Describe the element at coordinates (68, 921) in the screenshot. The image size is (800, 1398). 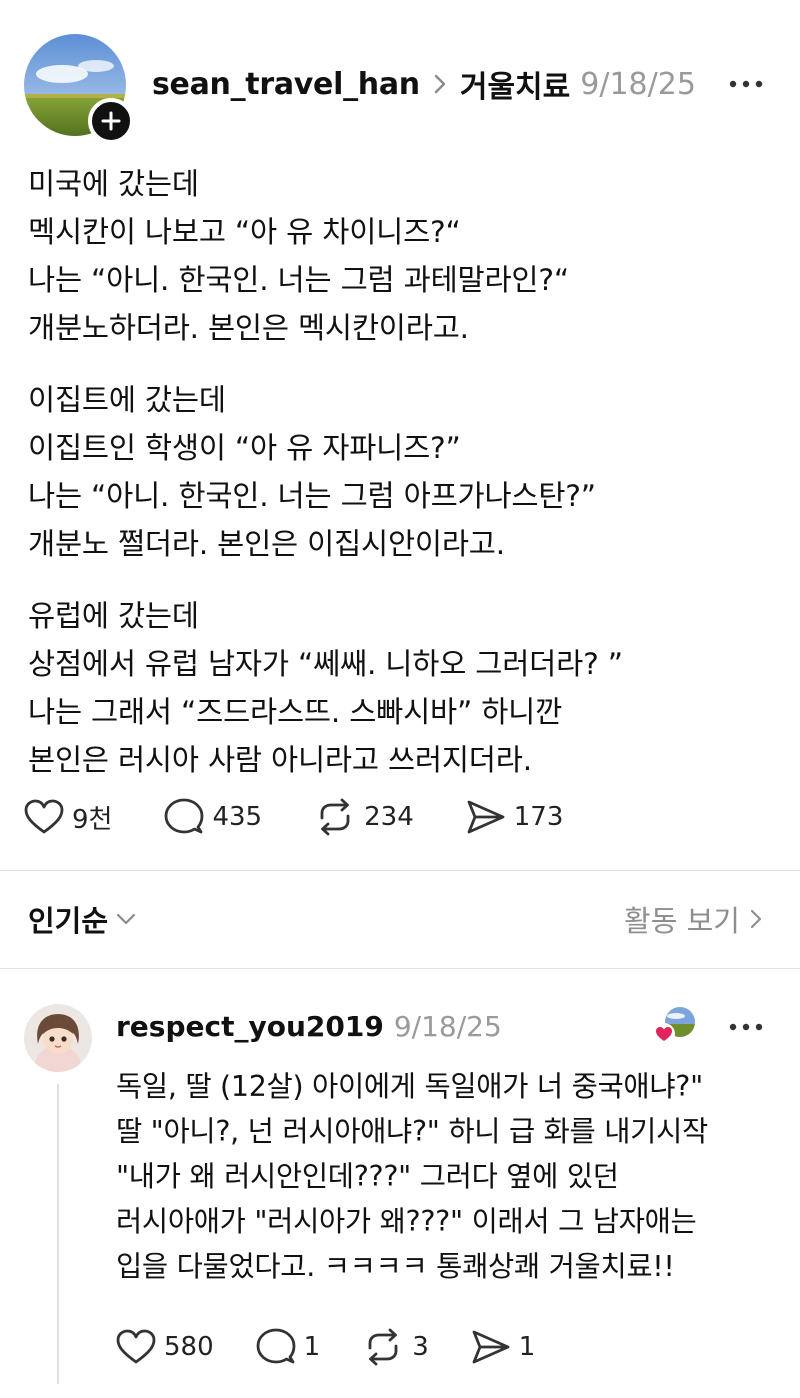
I see `sort-label: 인기순` at that location.